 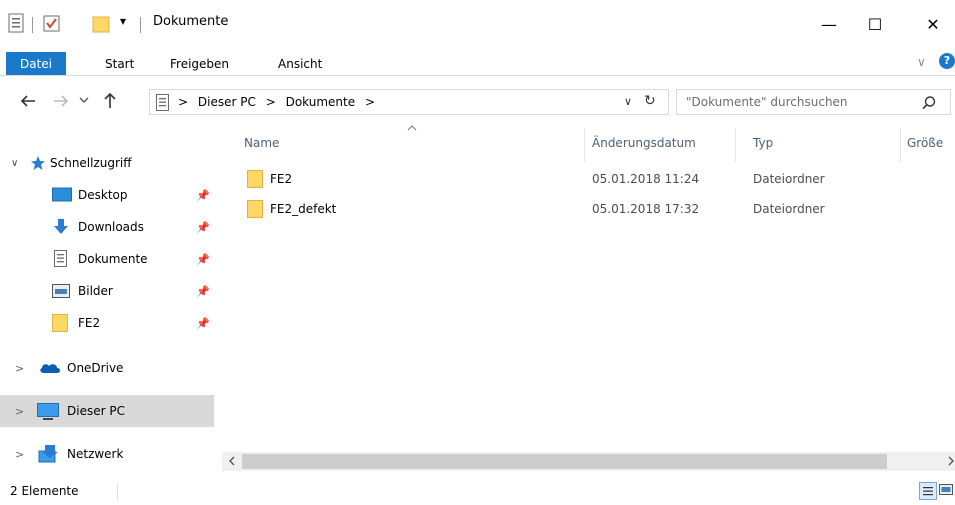 What do you see at coordinates (646, 209) in the screenshot?
I see `file-modified: 05.01.2018 17:32` at bounding box center [646, 209].